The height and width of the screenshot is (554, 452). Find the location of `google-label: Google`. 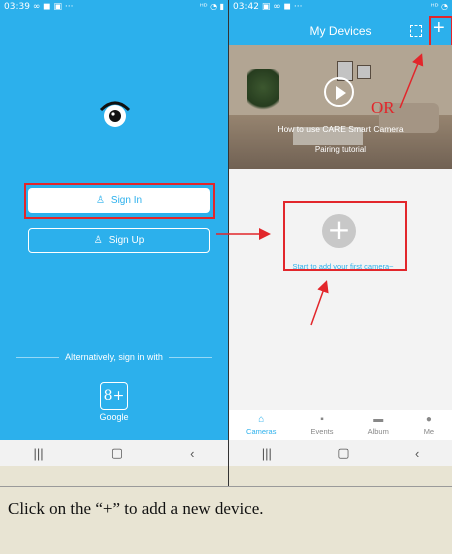

google-label: Google is located at coordinates (114, 417).